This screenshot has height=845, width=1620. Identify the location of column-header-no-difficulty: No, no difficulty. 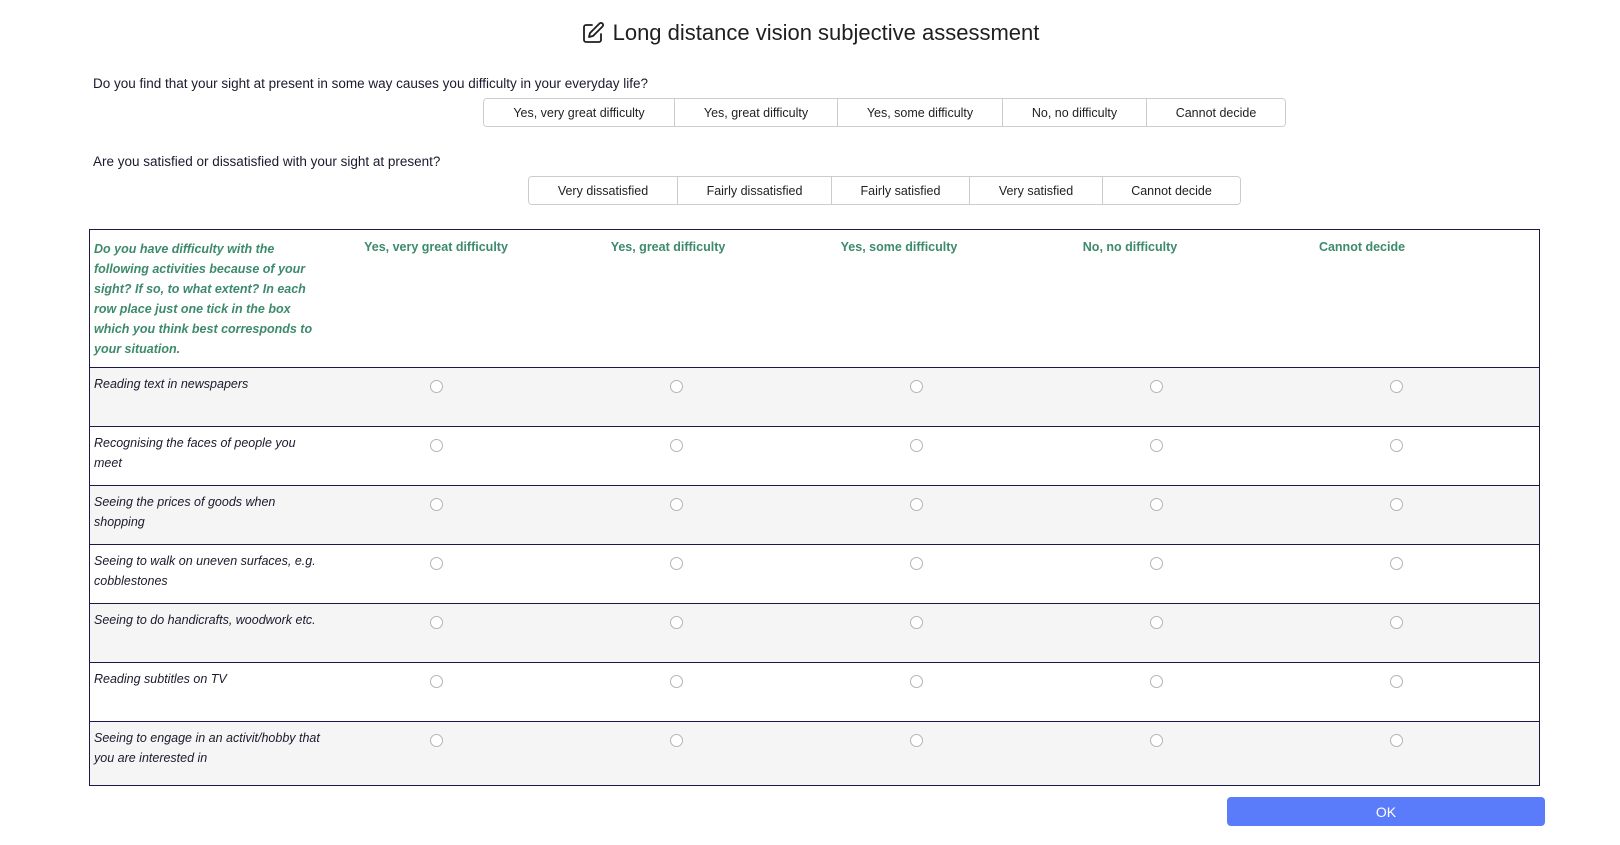
(1130, 247).